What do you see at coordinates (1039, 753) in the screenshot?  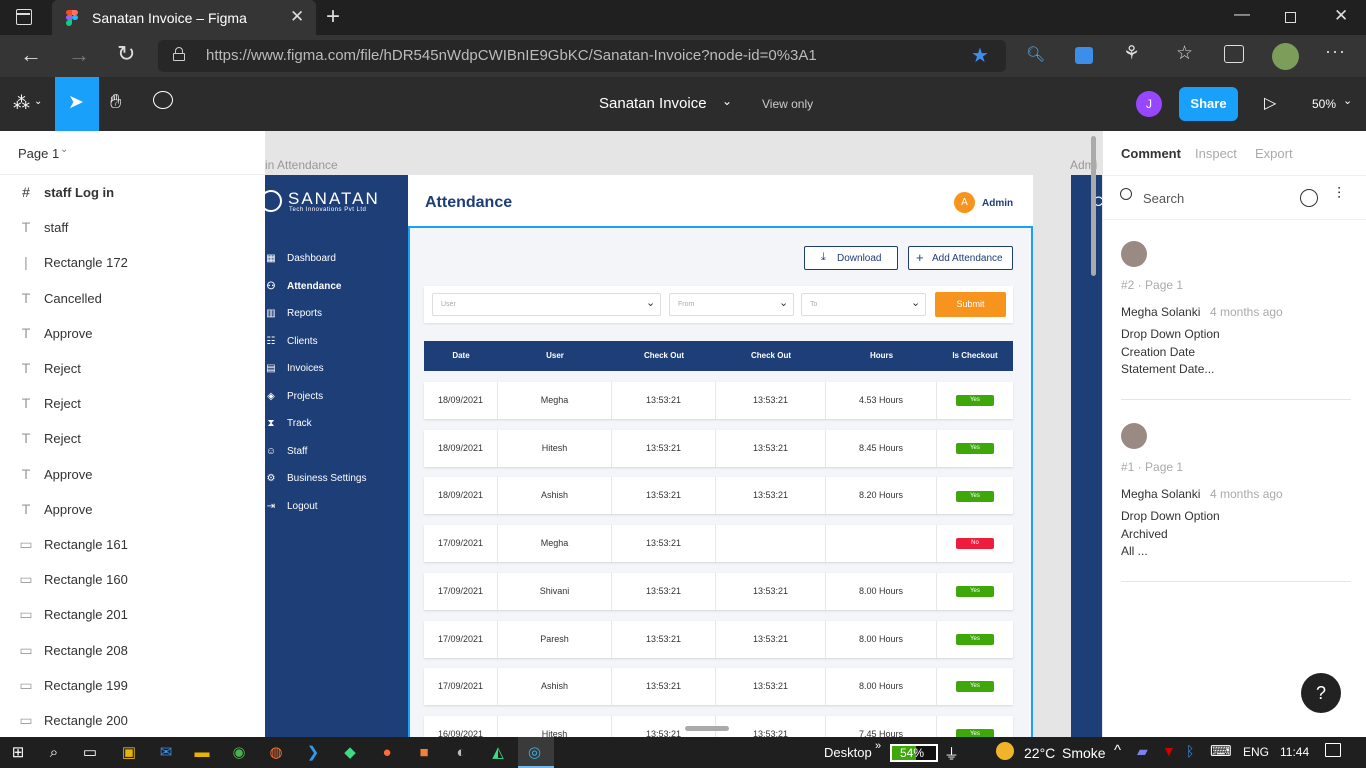 I see `weather-temp: 22°C` at bounding box center [1039, 753].